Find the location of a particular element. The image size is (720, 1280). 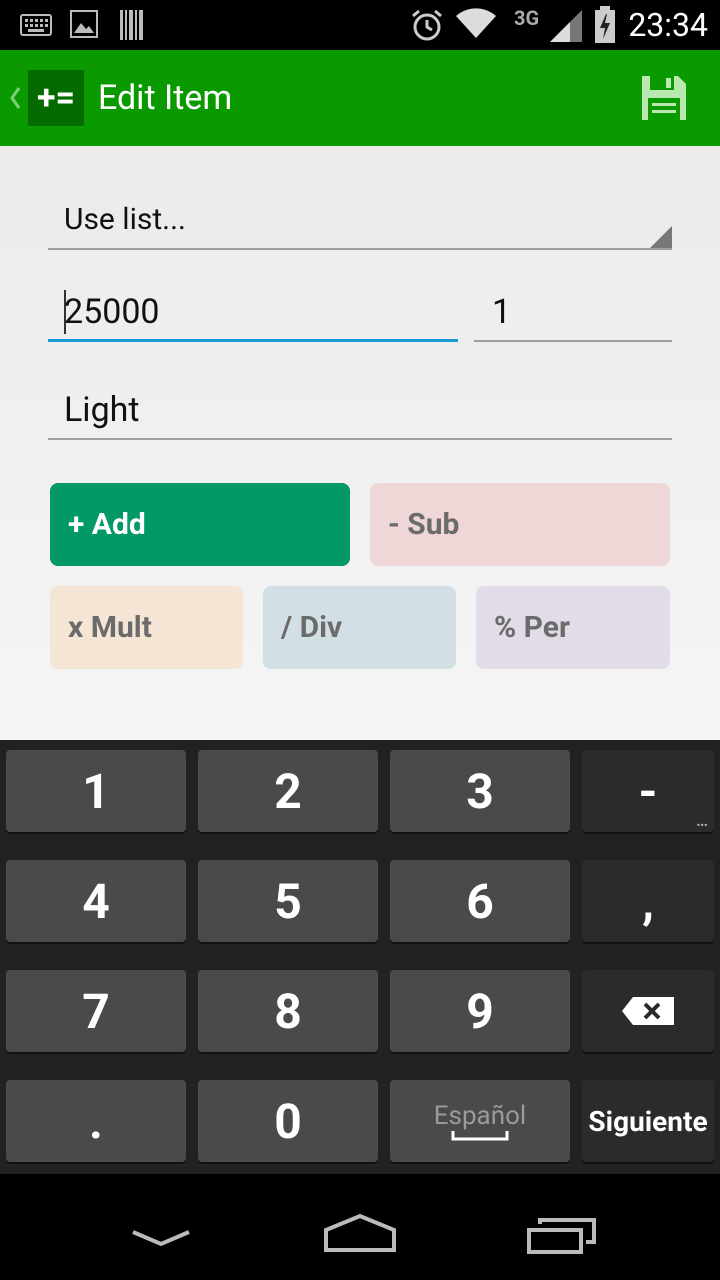

battery-charging-icon is located at coordinates (605, 24).